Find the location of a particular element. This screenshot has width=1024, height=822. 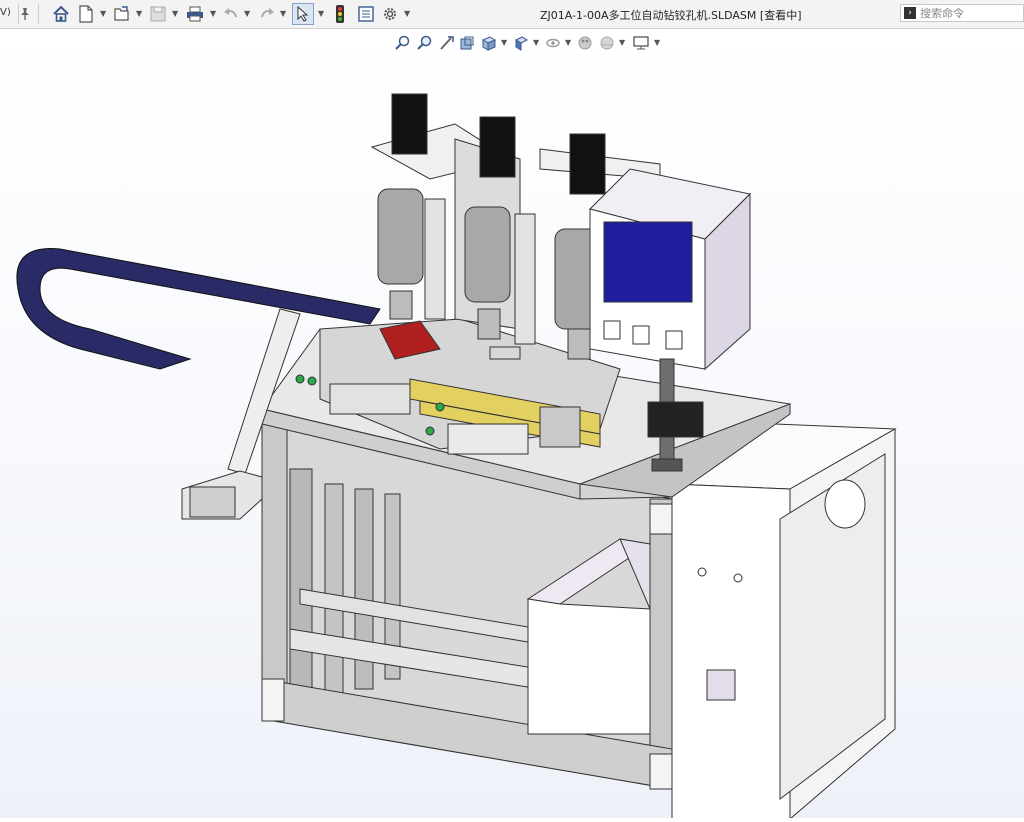

options-gear-icon is located at coordinates (390, 14).